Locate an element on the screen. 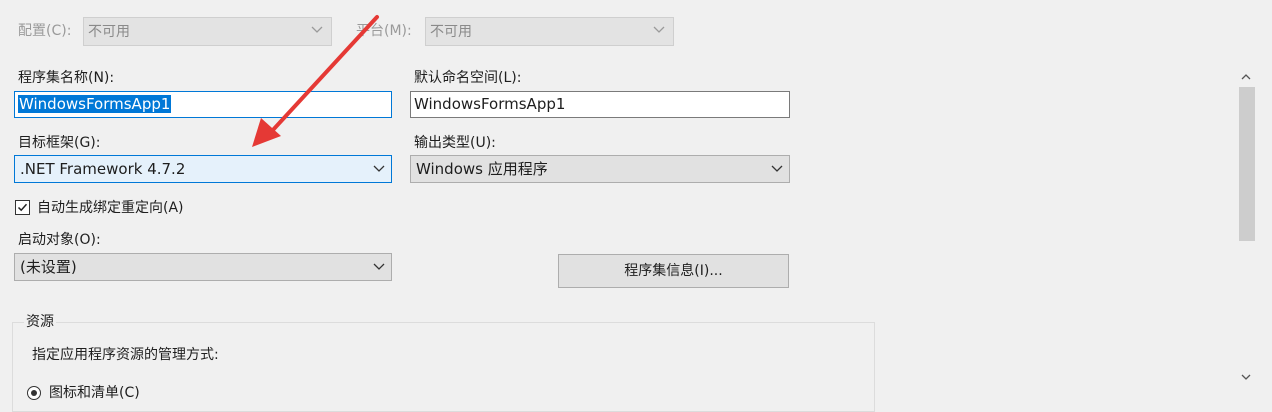  default-namespace-value: WindowsFormsApp1 is located at coordinates (490, 104).